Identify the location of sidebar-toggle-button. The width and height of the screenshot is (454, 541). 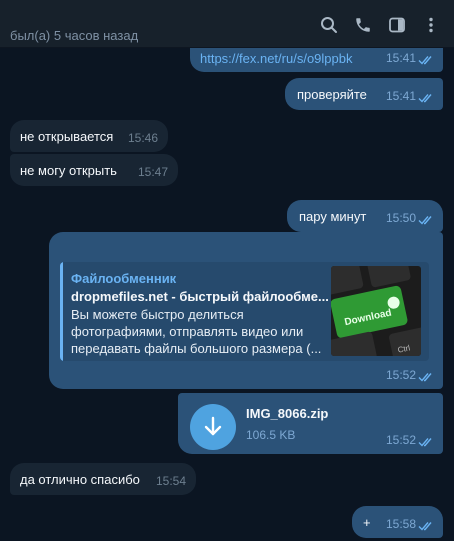
(397, 25).